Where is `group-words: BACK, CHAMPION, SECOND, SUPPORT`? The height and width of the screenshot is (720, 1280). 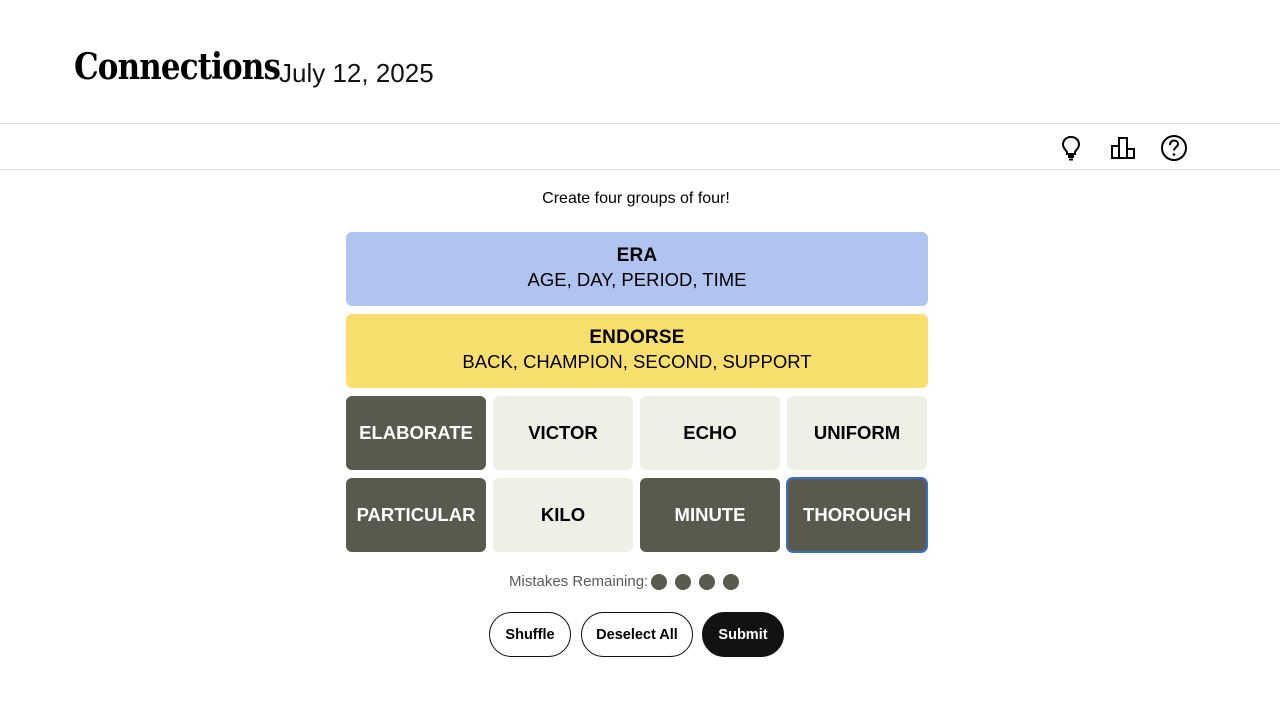 group-words: BACK, CHAMPION, SECOND, SUPPORT is located at coordinates (637, 361).